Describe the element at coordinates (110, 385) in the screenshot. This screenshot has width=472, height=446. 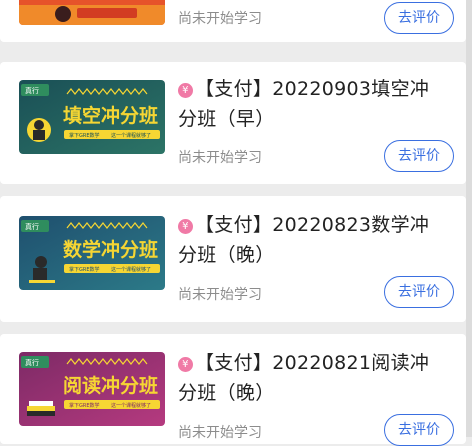
I see `thumbnail-headline: 阅读冲分班` at that location.